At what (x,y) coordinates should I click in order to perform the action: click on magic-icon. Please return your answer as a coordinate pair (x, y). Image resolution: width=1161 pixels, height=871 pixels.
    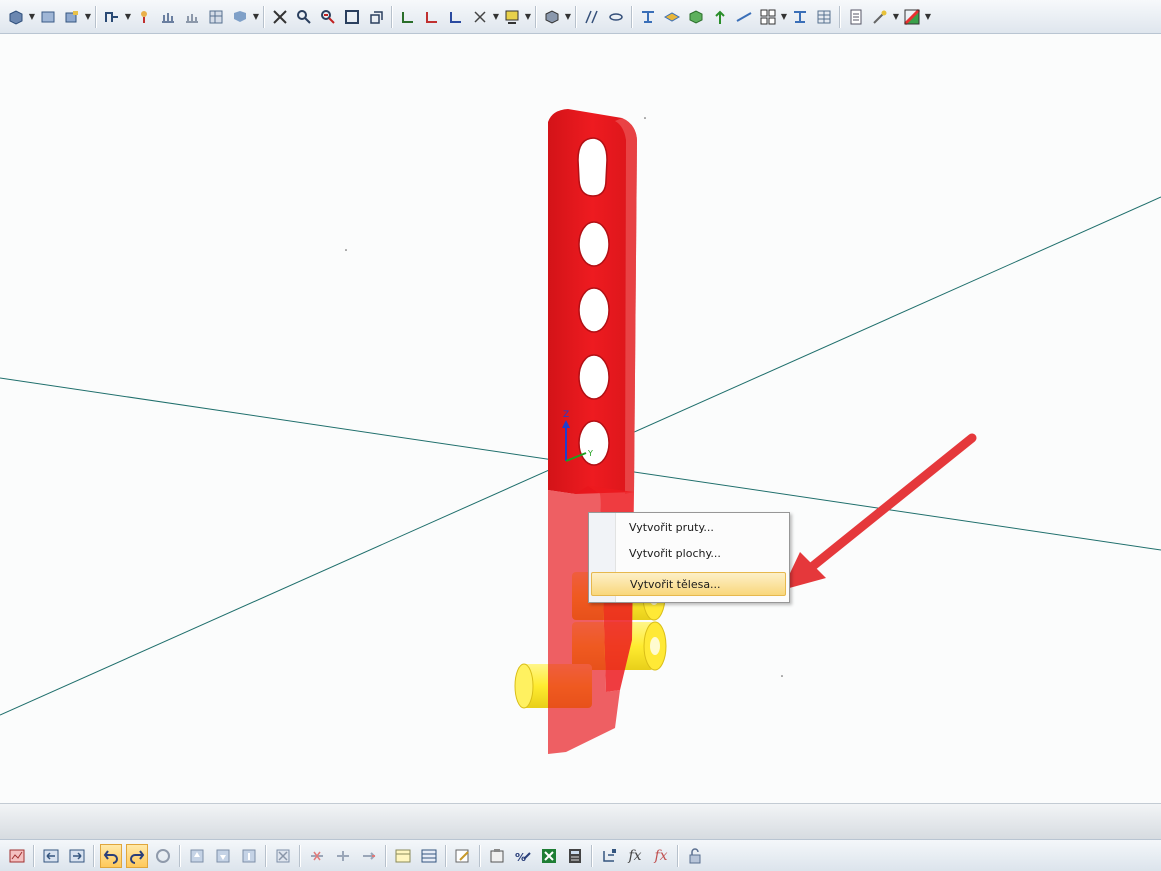
    Looking at the image, I should click on (880, 17).